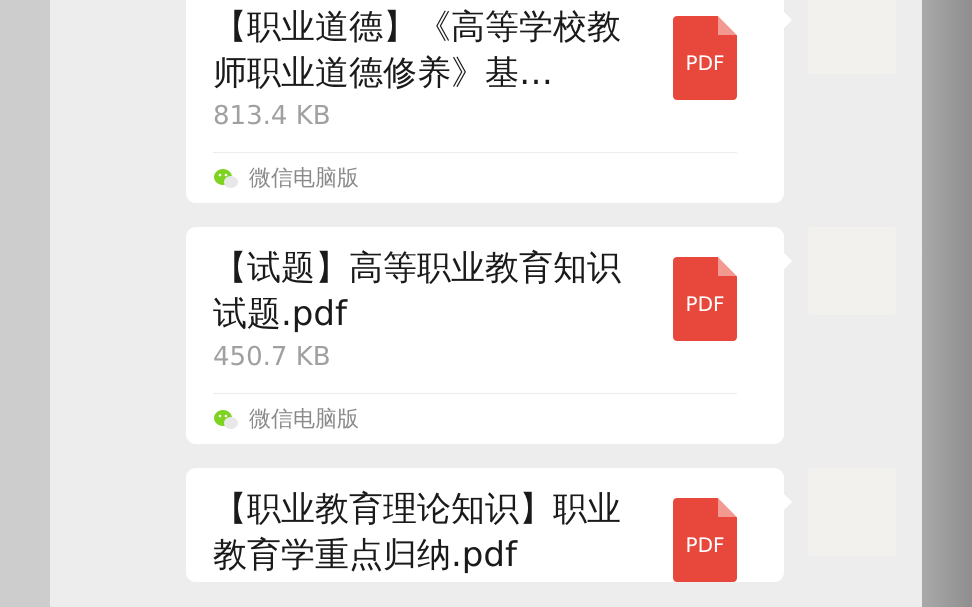 This screenshot has width=972, height=607. What do you see at coordinates (417, 532) in the screenshot?
I see `file-name: 【职业教育理论知识】职业教育学重点归纳.pdf` at bounding box center [417, 532].